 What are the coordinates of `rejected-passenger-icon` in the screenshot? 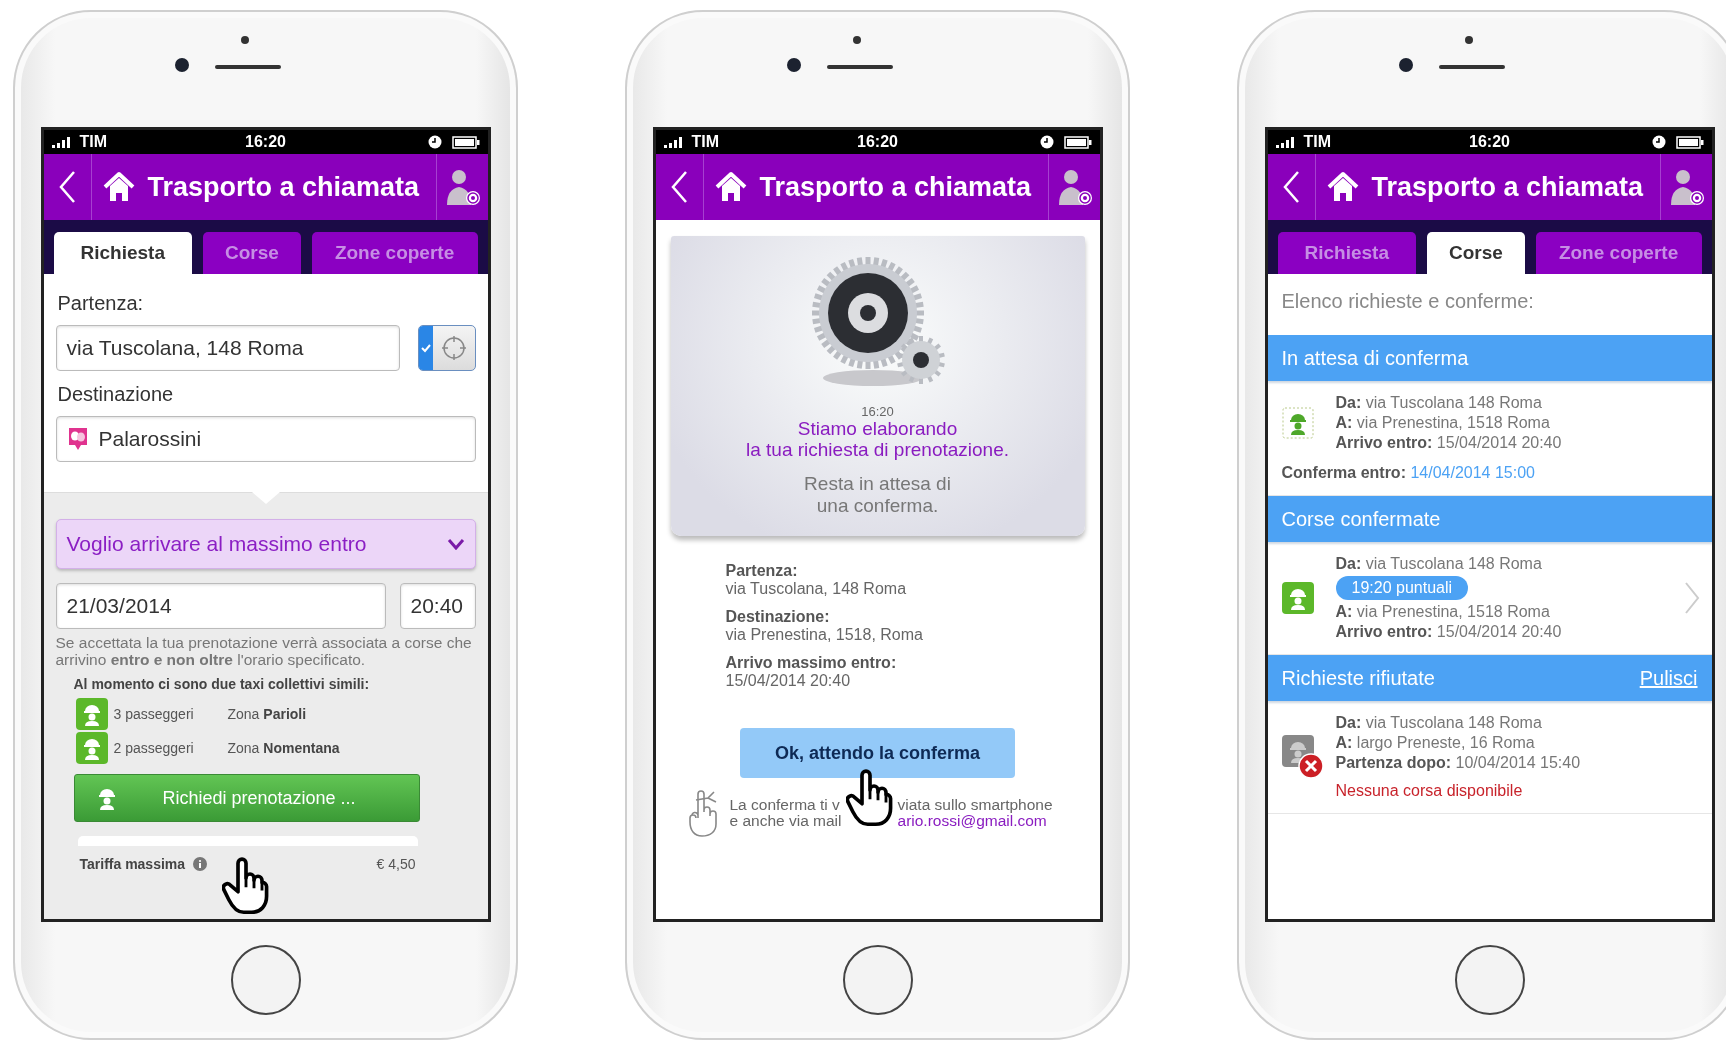 It's located at (1302, 757).